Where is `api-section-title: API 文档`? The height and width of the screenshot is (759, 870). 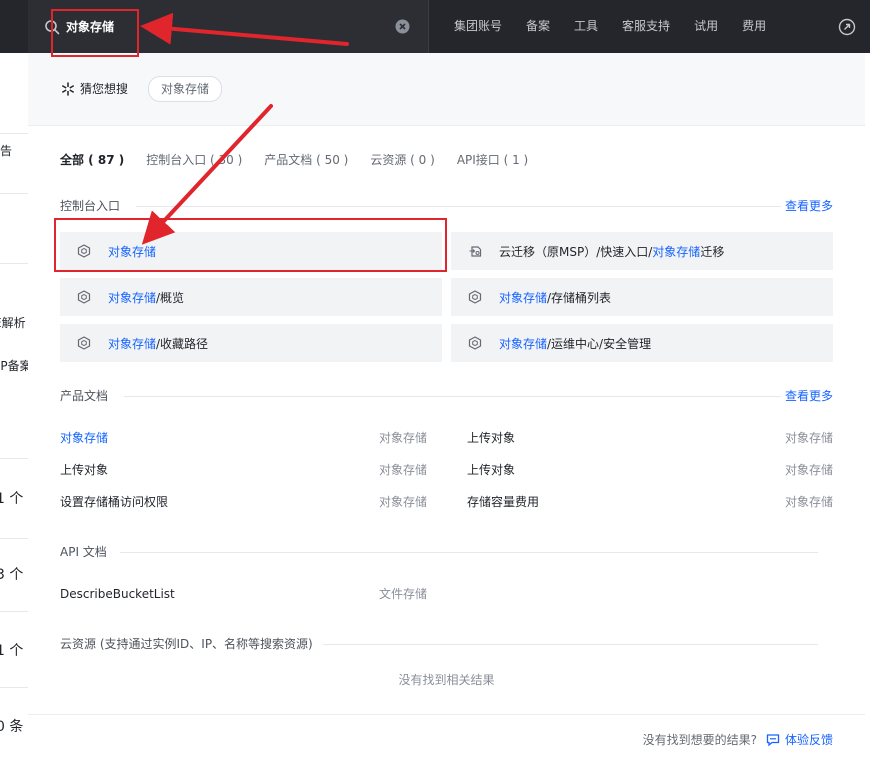
api-section-title: API 文档 is located at coordinates (83, 552).